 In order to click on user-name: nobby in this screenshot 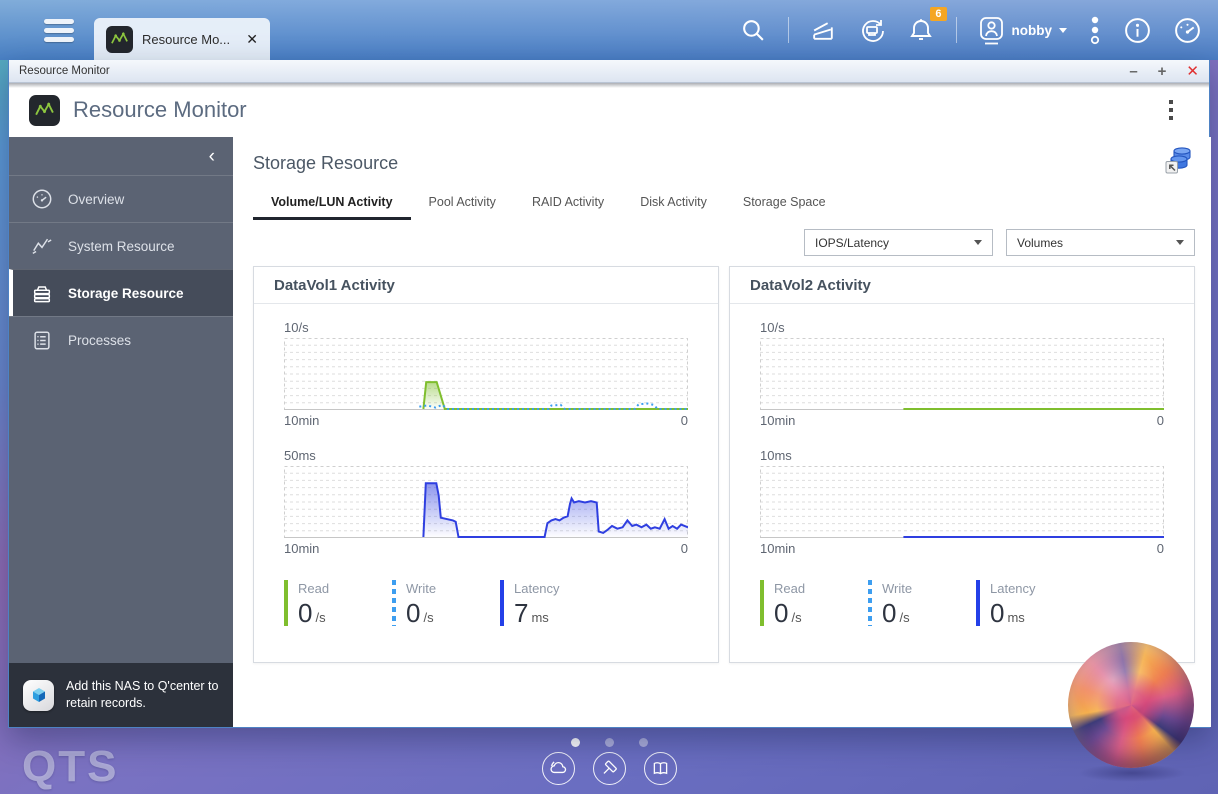, I will do `click(1032, 30)`.